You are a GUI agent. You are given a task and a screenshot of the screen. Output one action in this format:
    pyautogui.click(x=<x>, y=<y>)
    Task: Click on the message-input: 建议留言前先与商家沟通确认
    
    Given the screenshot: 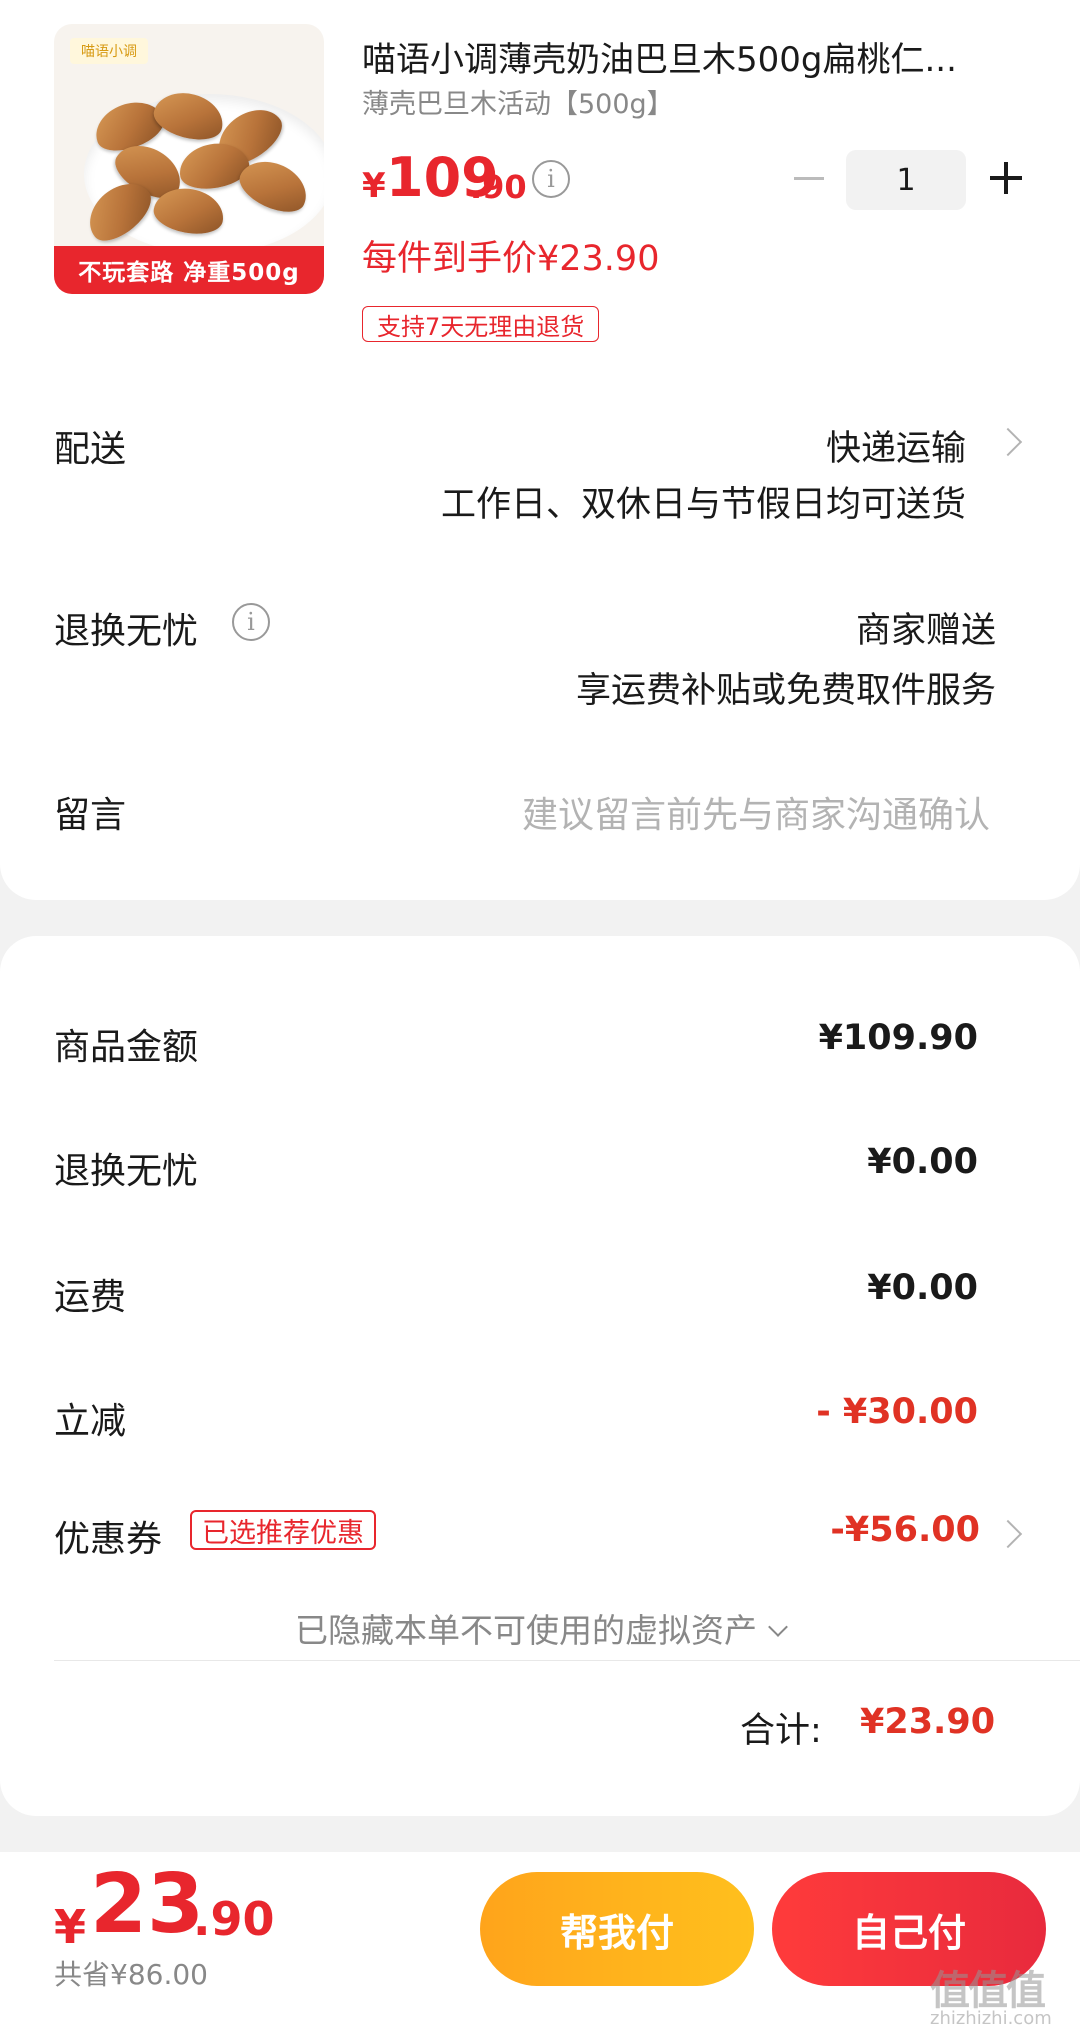 What is the action you would take?
    pyautogui.click(x=756, y=812)
    